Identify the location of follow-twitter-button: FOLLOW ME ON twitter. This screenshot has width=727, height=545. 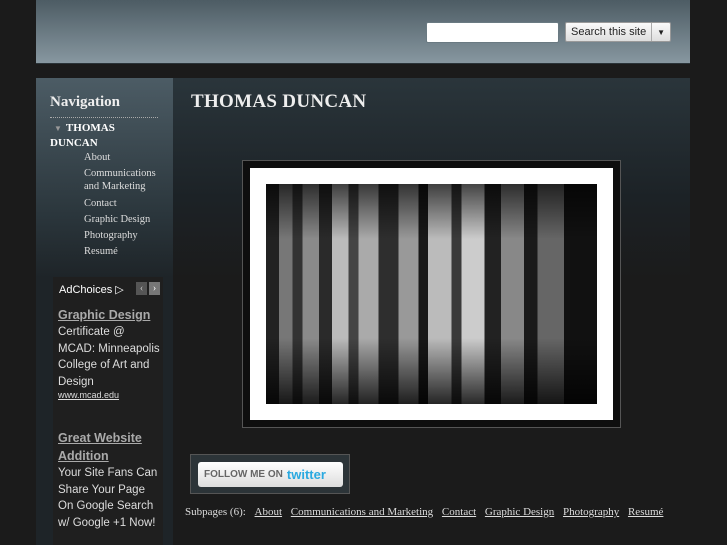
(270, 474).